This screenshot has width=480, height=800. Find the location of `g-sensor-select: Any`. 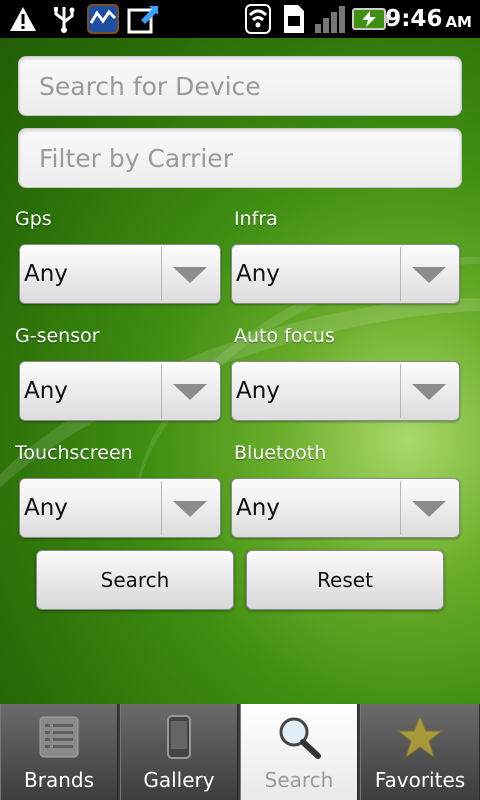

g-sensor-select: Any is located at coordinates (120, 391).